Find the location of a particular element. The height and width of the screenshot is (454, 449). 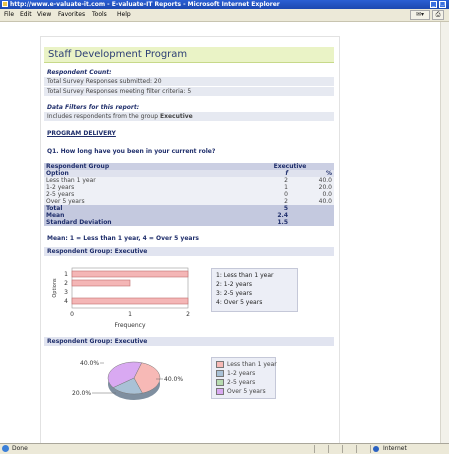

menu-file: File is located at coordinates (9, 15).